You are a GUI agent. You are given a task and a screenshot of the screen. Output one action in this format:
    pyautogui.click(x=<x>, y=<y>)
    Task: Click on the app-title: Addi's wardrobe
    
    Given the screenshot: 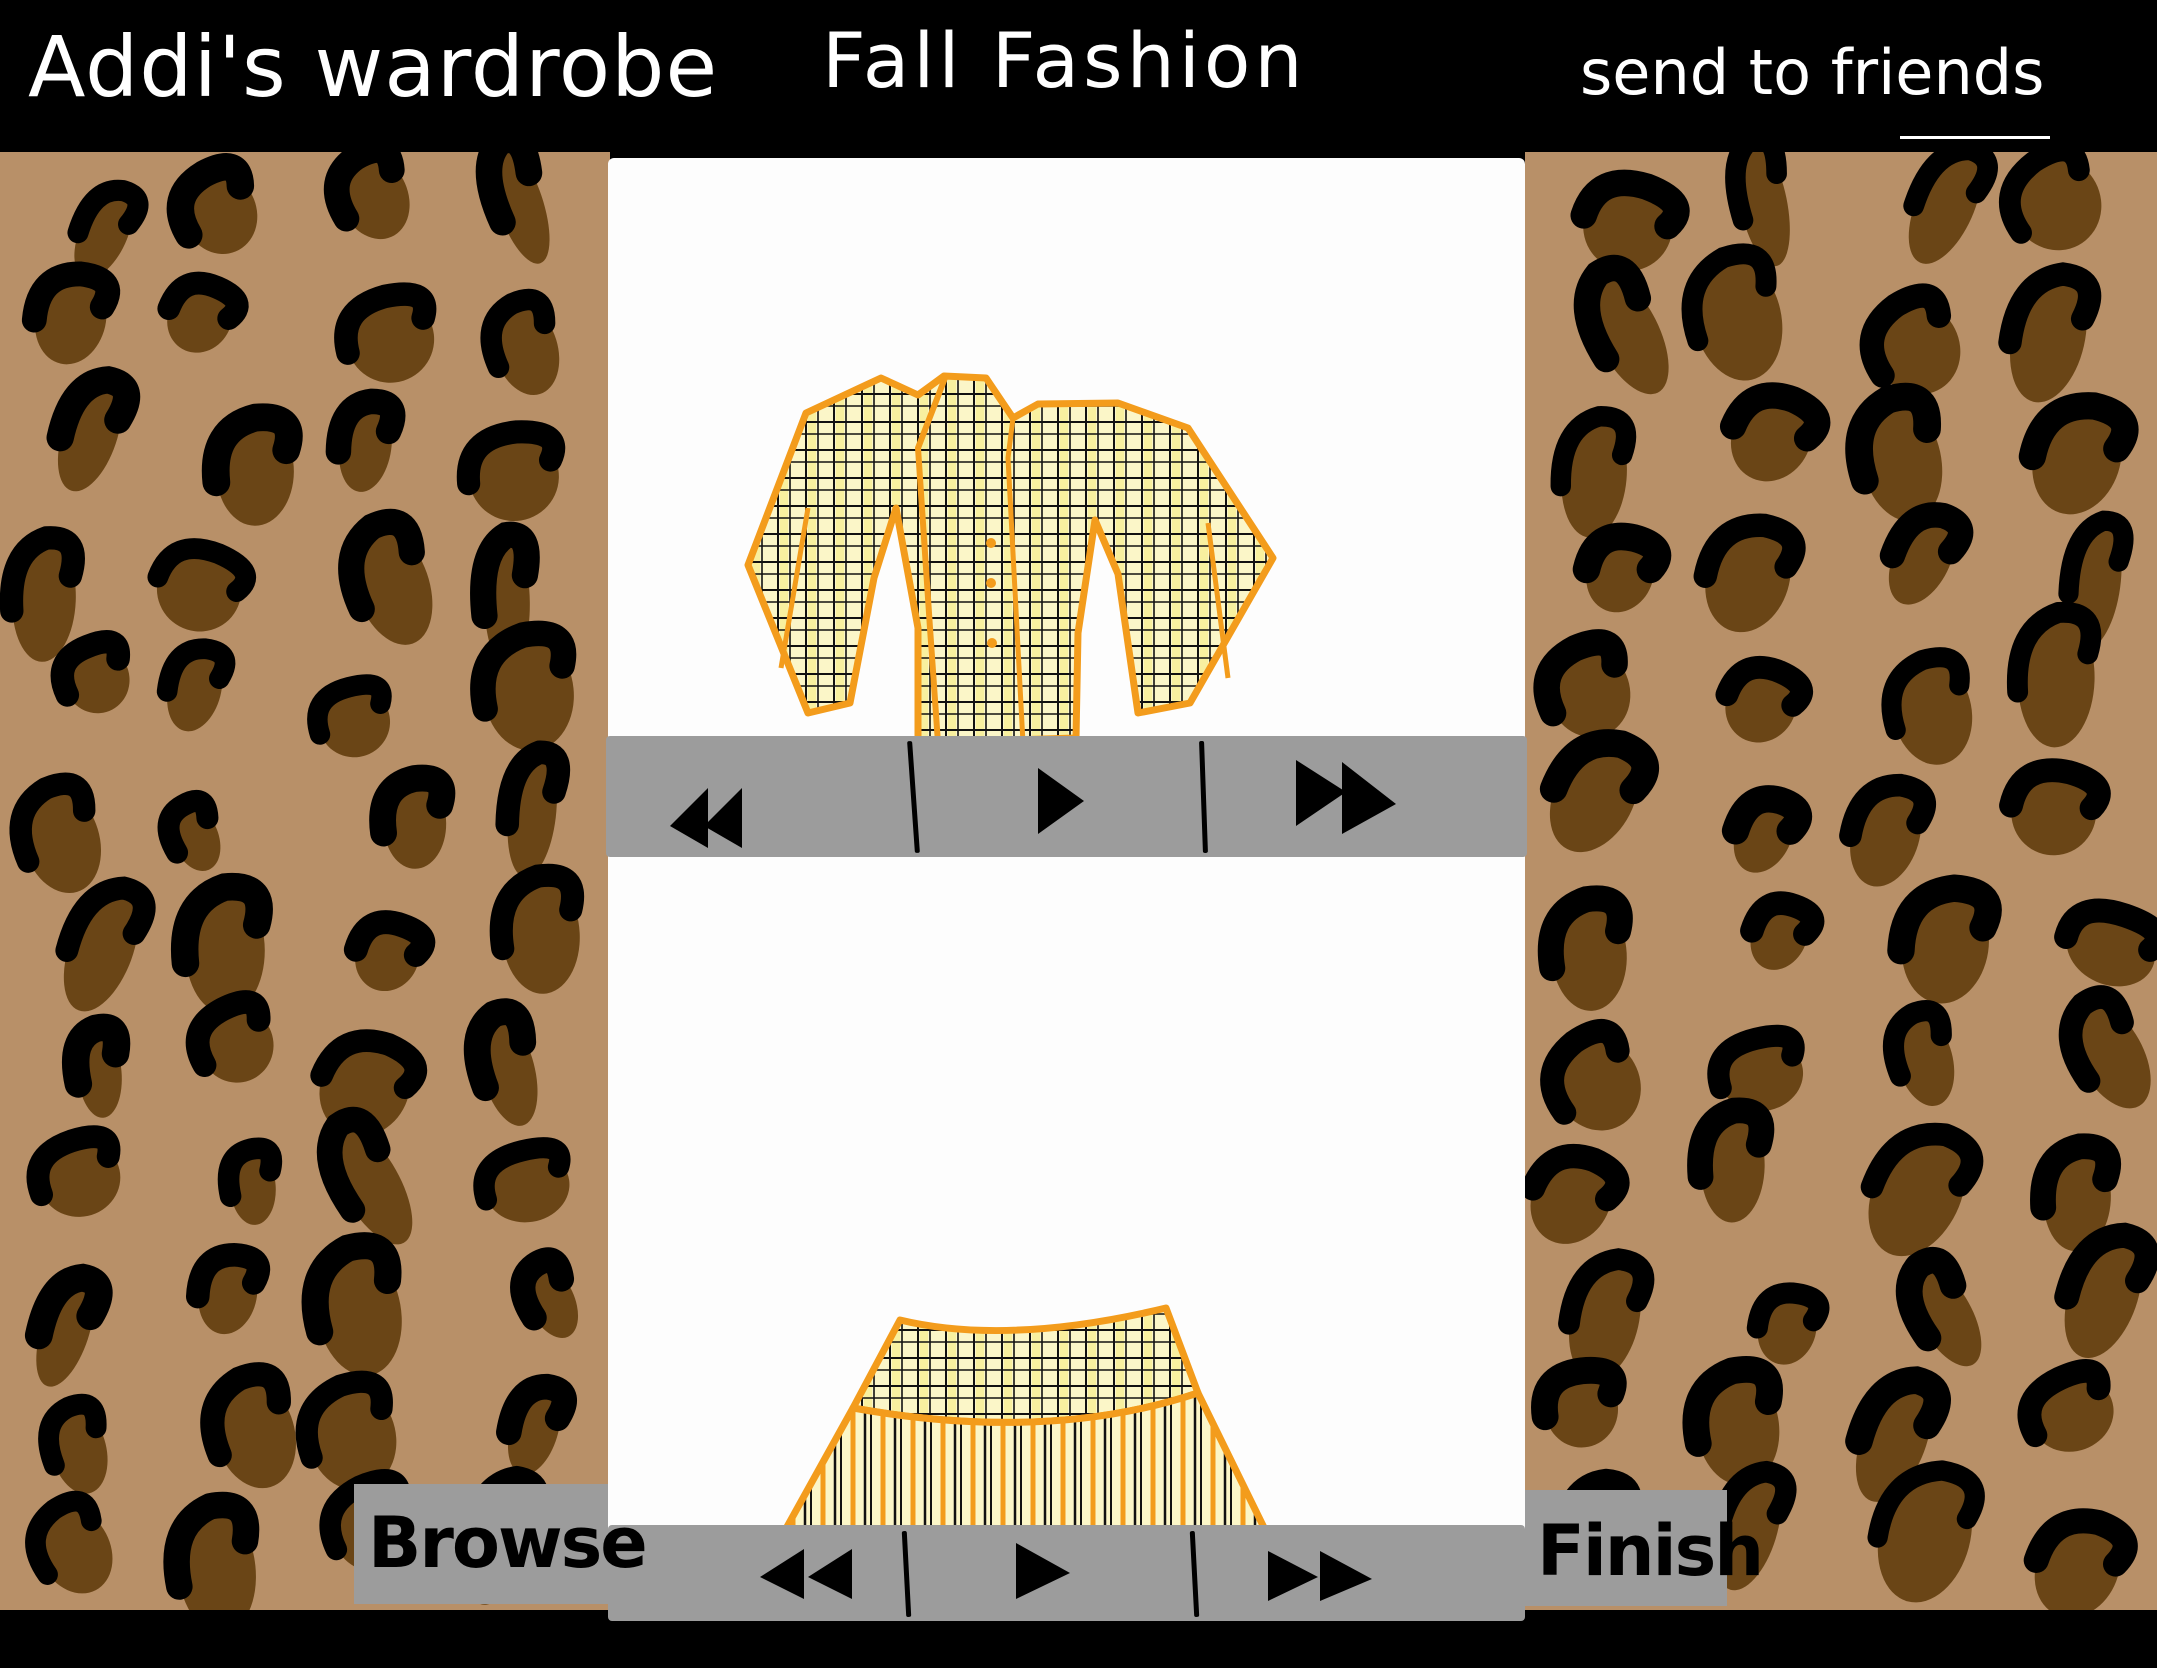 What is the action you would take?
    pyautogui.click(x=373, y=67)
    